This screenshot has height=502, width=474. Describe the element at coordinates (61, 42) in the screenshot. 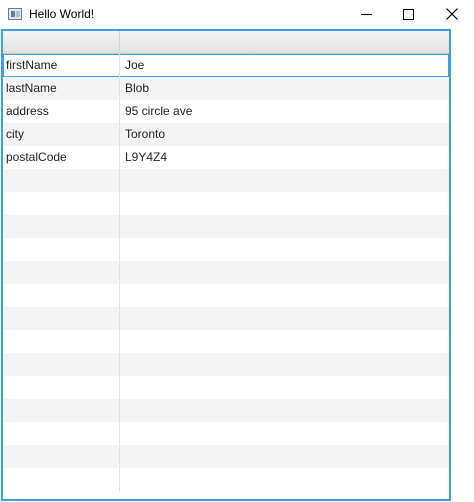

I see `column-header-key` at that location.